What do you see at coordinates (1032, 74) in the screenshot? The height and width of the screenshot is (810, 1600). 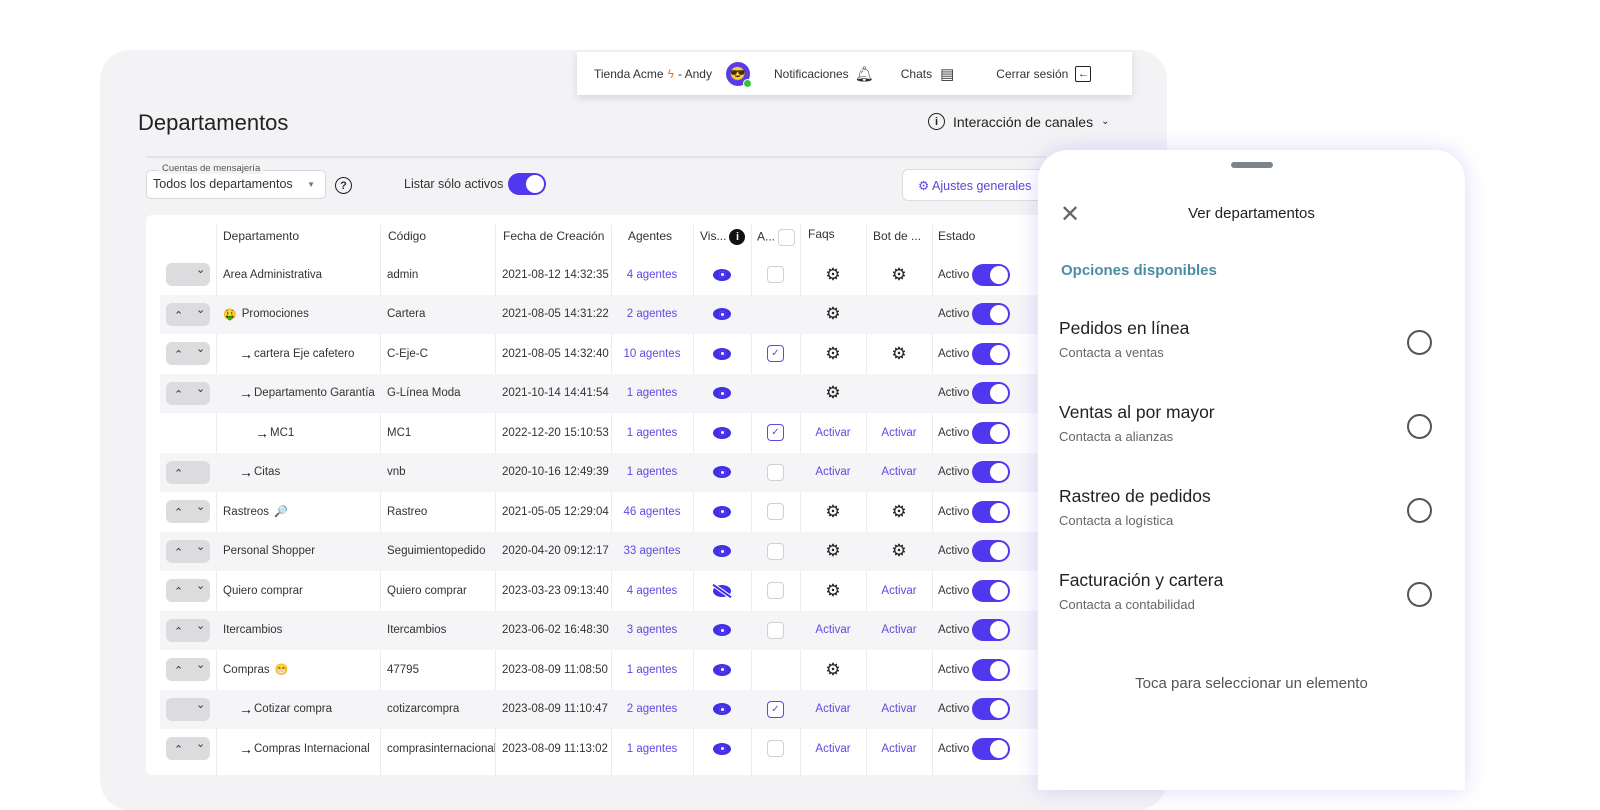 I see `logout-link: Cerrar sesión` at bounding box center [1032, 74].